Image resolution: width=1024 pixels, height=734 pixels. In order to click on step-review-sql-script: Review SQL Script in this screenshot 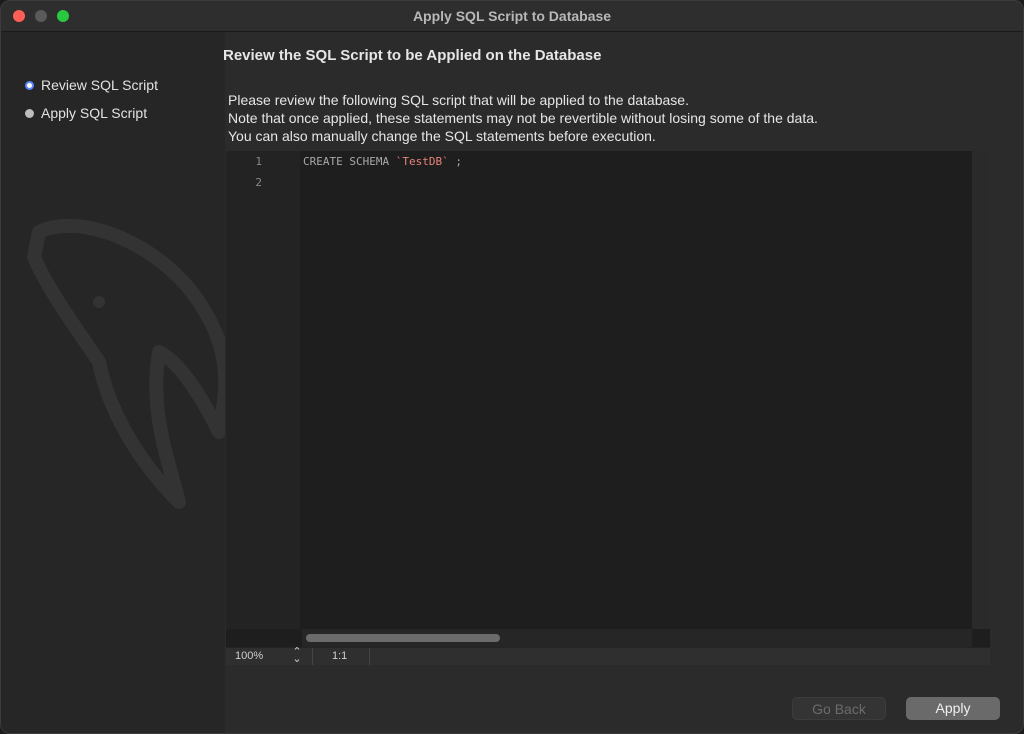, I will do `click(91, 85)`.